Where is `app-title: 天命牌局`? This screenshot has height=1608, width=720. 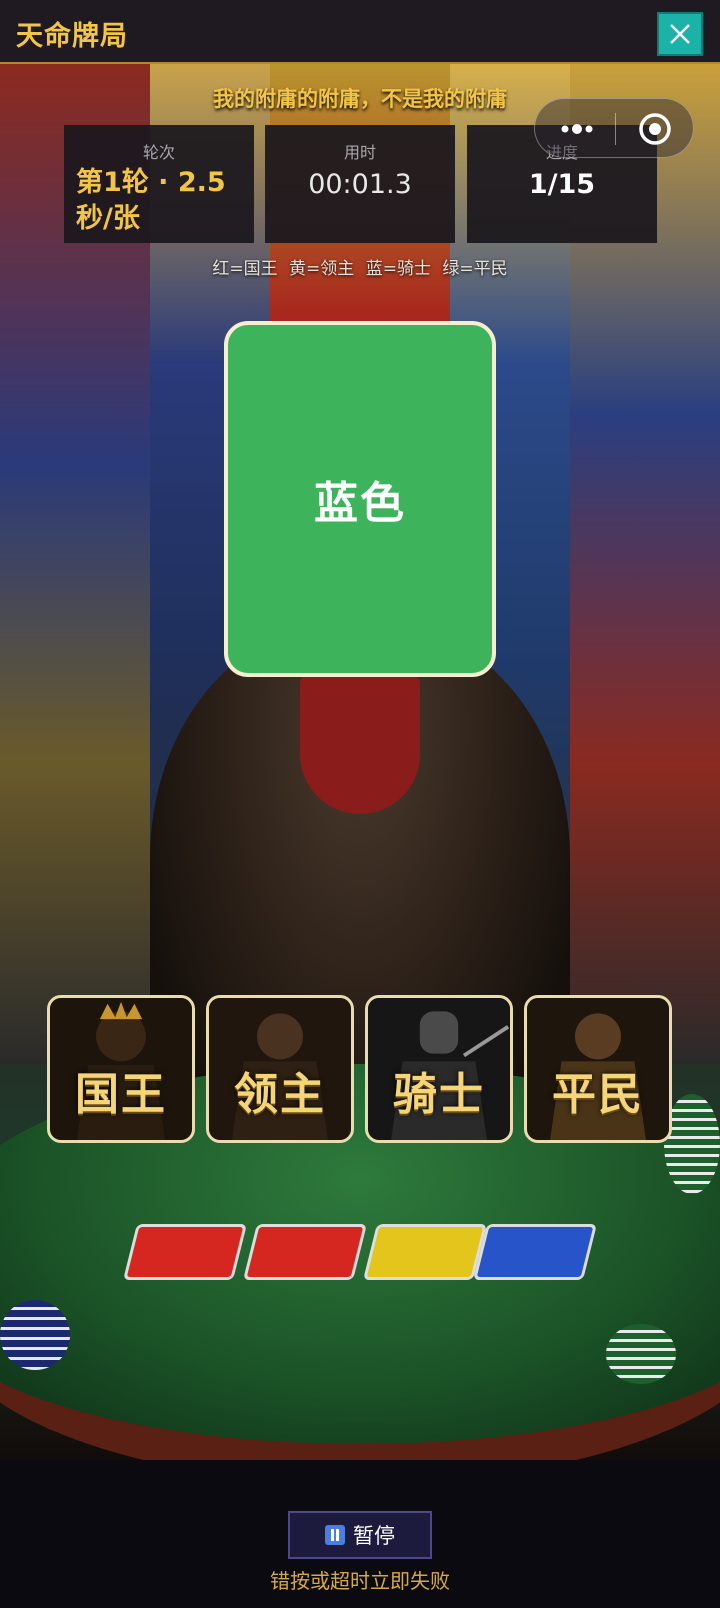
app-title: 天命牌局 is located at coordinates (72, 36).